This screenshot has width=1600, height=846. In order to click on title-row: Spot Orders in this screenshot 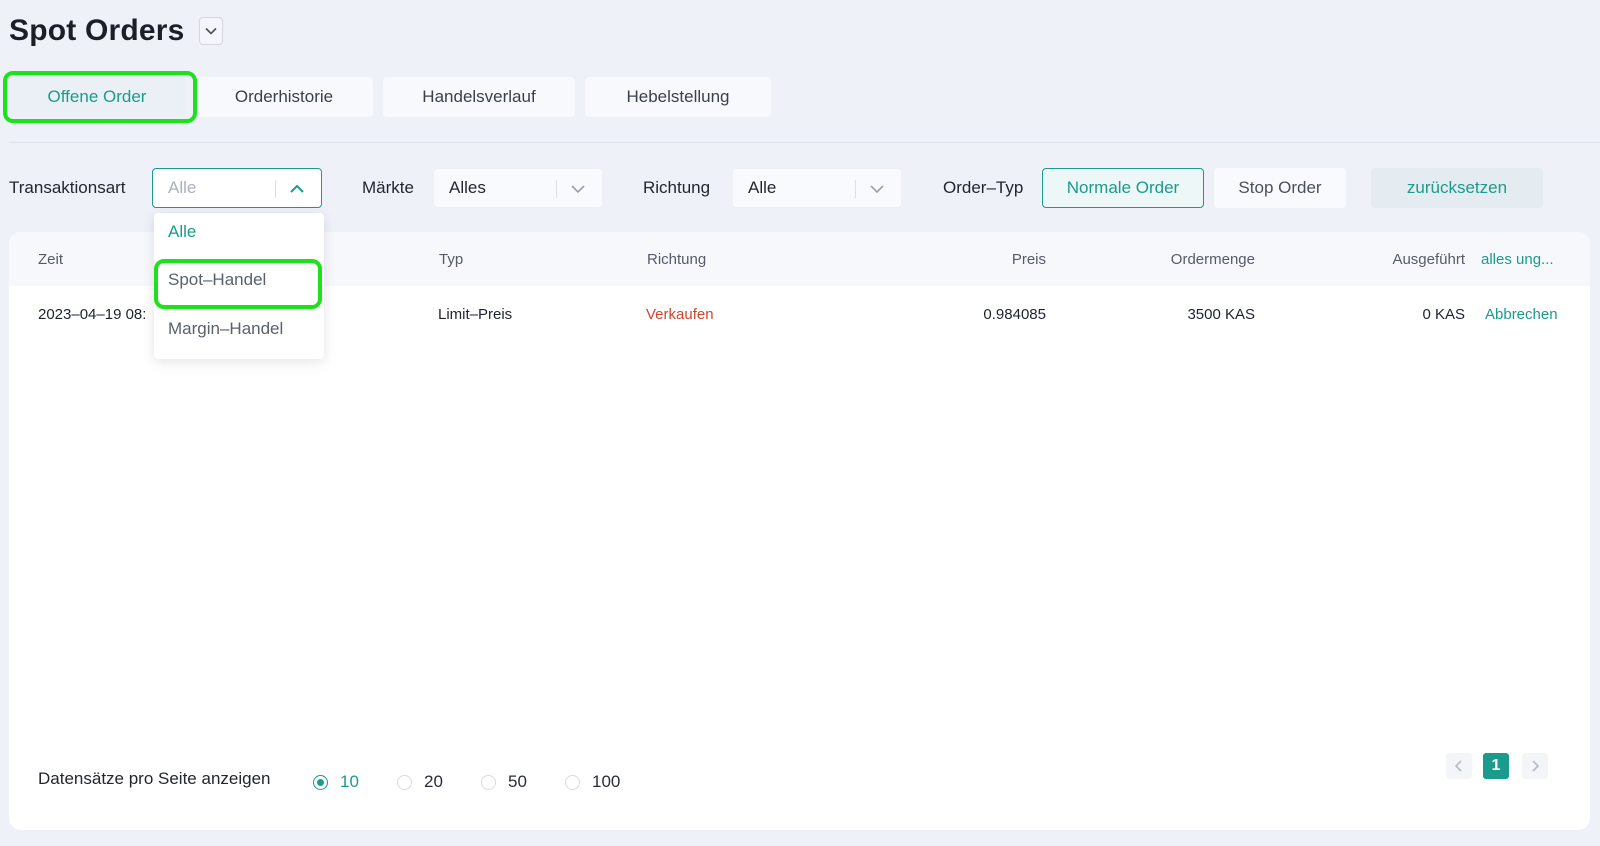, I will do `click(116, 31)`.